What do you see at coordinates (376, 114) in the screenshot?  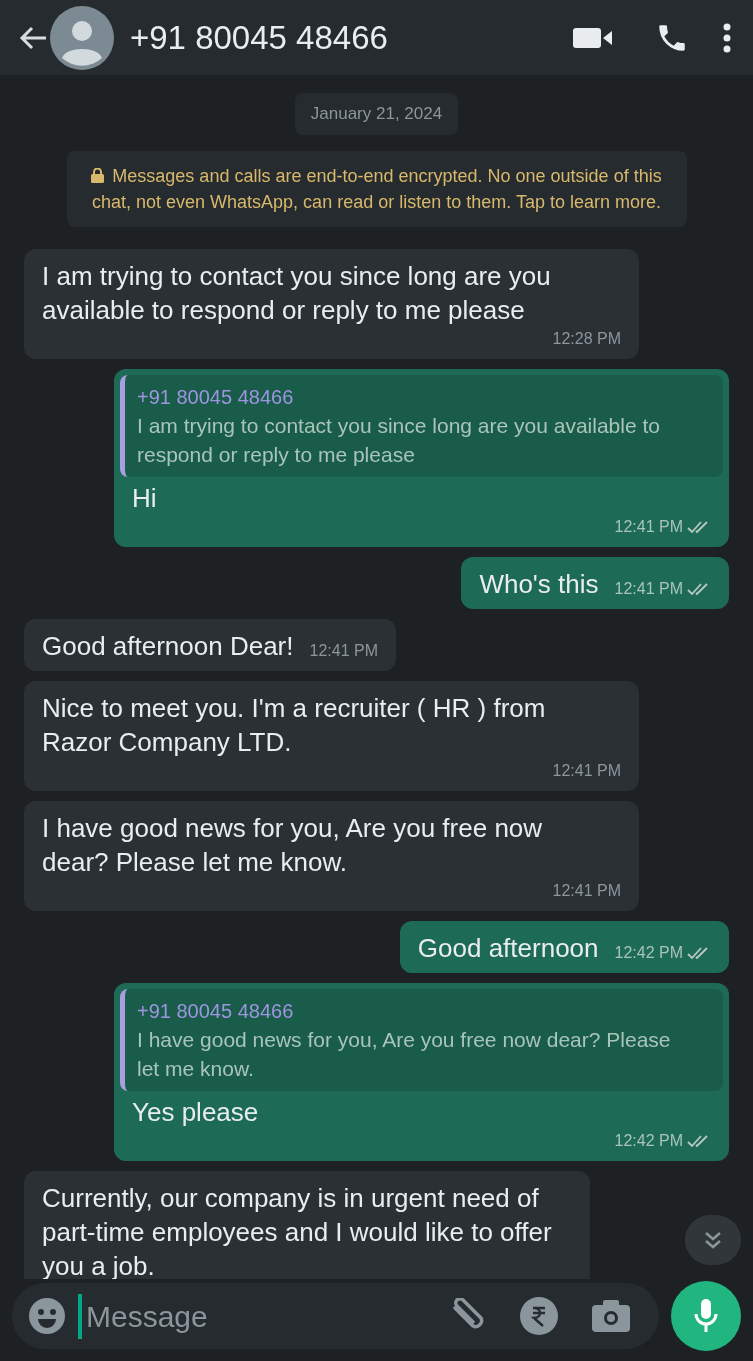 I see `date-chip: January 21, 2024` at bounding box center [376, 114].